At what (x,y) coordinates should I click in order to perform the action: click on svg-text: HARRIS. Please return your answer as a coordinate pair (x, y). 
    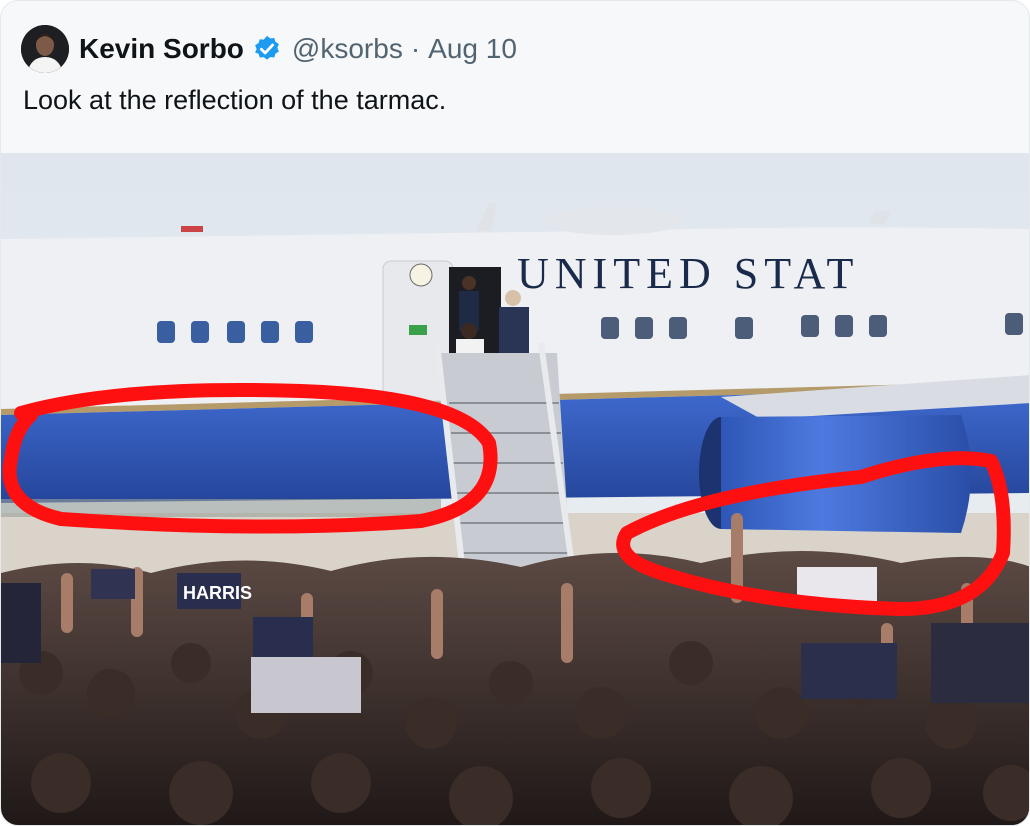
    Looking at the image, I should click on (217, 593).